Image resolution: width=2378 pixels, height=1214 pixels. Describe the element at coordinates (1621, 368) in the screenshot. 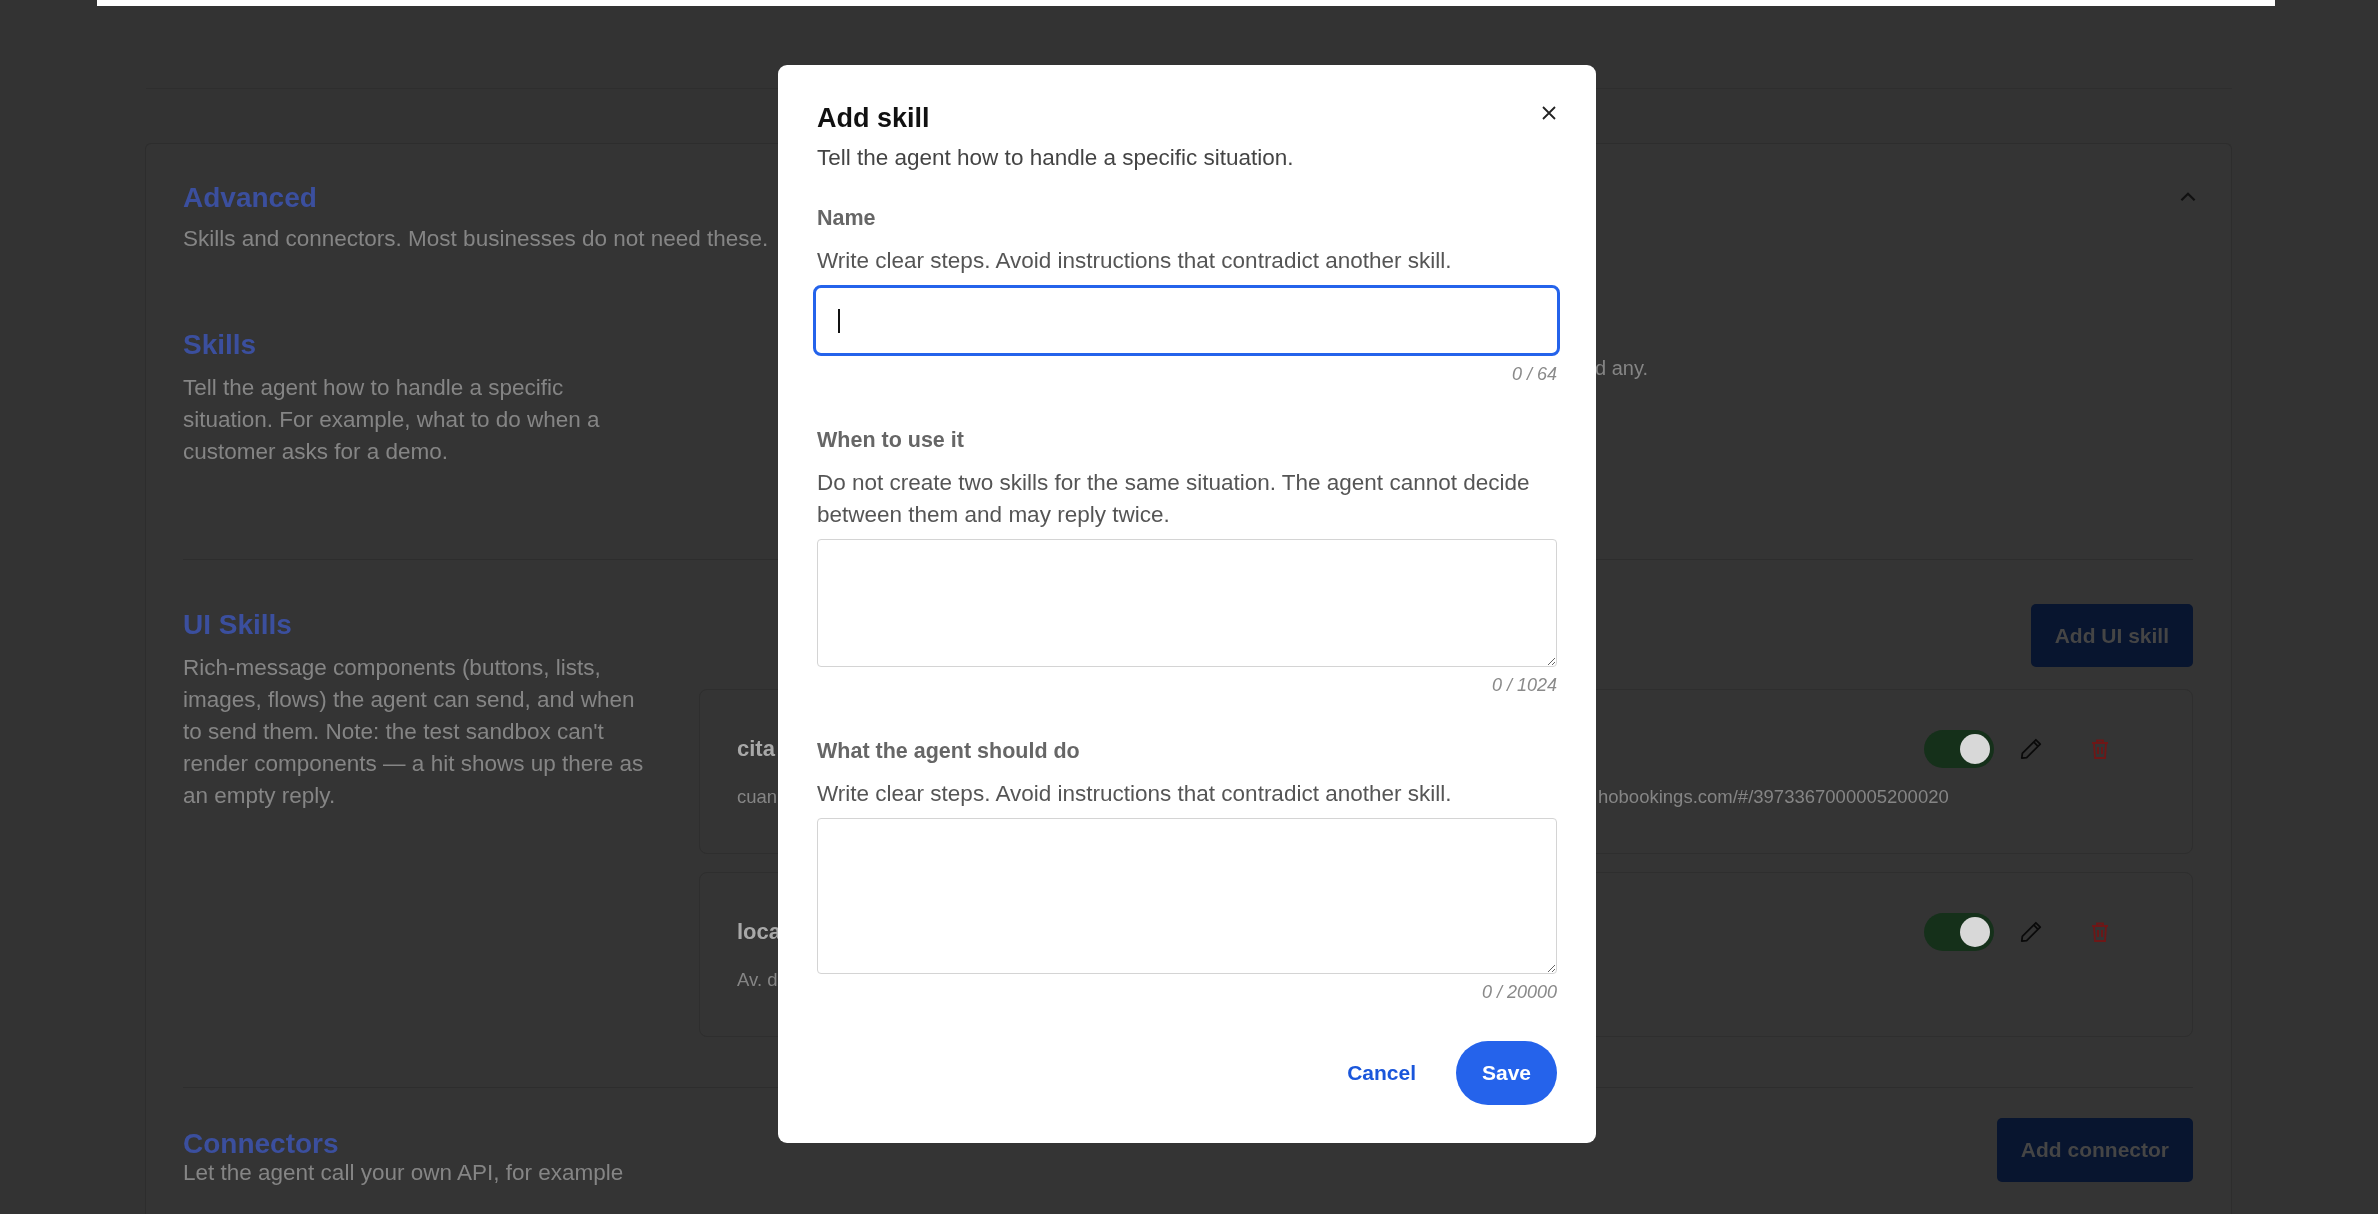

I see `skills-note: d any.` at that location.